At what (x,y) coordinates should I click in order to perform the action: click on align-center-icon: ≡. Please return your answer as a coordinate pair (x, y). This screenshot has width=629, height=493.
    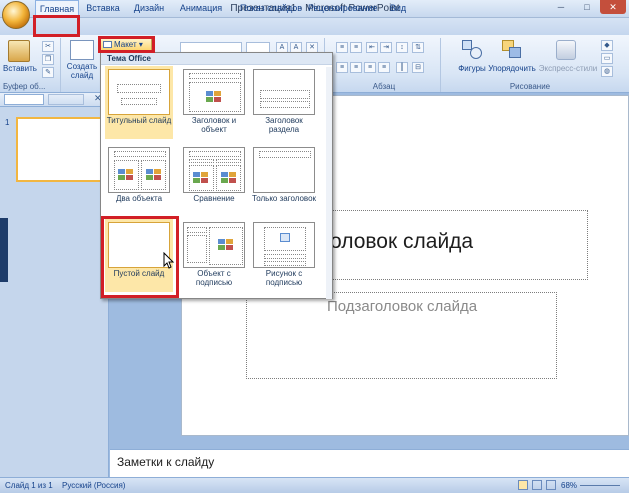
    Looking at the image, I should click on (356, 67).